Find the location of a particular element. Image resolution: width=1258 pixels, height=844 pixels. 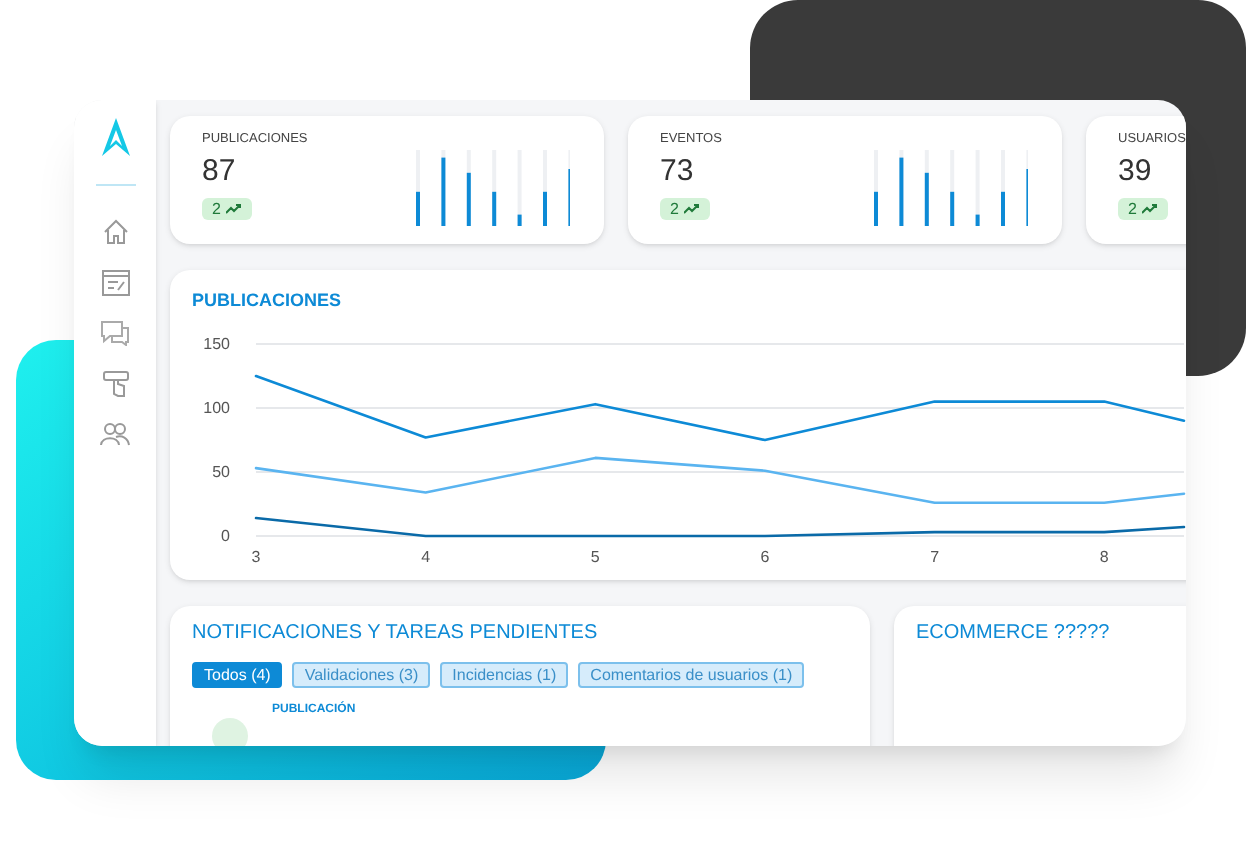

axis-label: 8 is located at coordinates (1104, 557).